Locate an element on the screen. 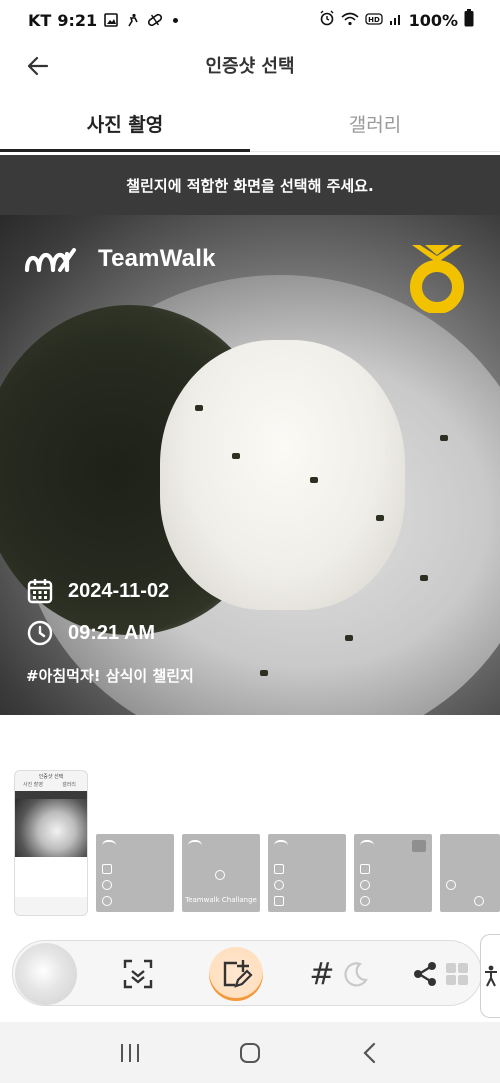 This screenshot has width=500, height=1083. image-icon is located at coordinates (111, 20).